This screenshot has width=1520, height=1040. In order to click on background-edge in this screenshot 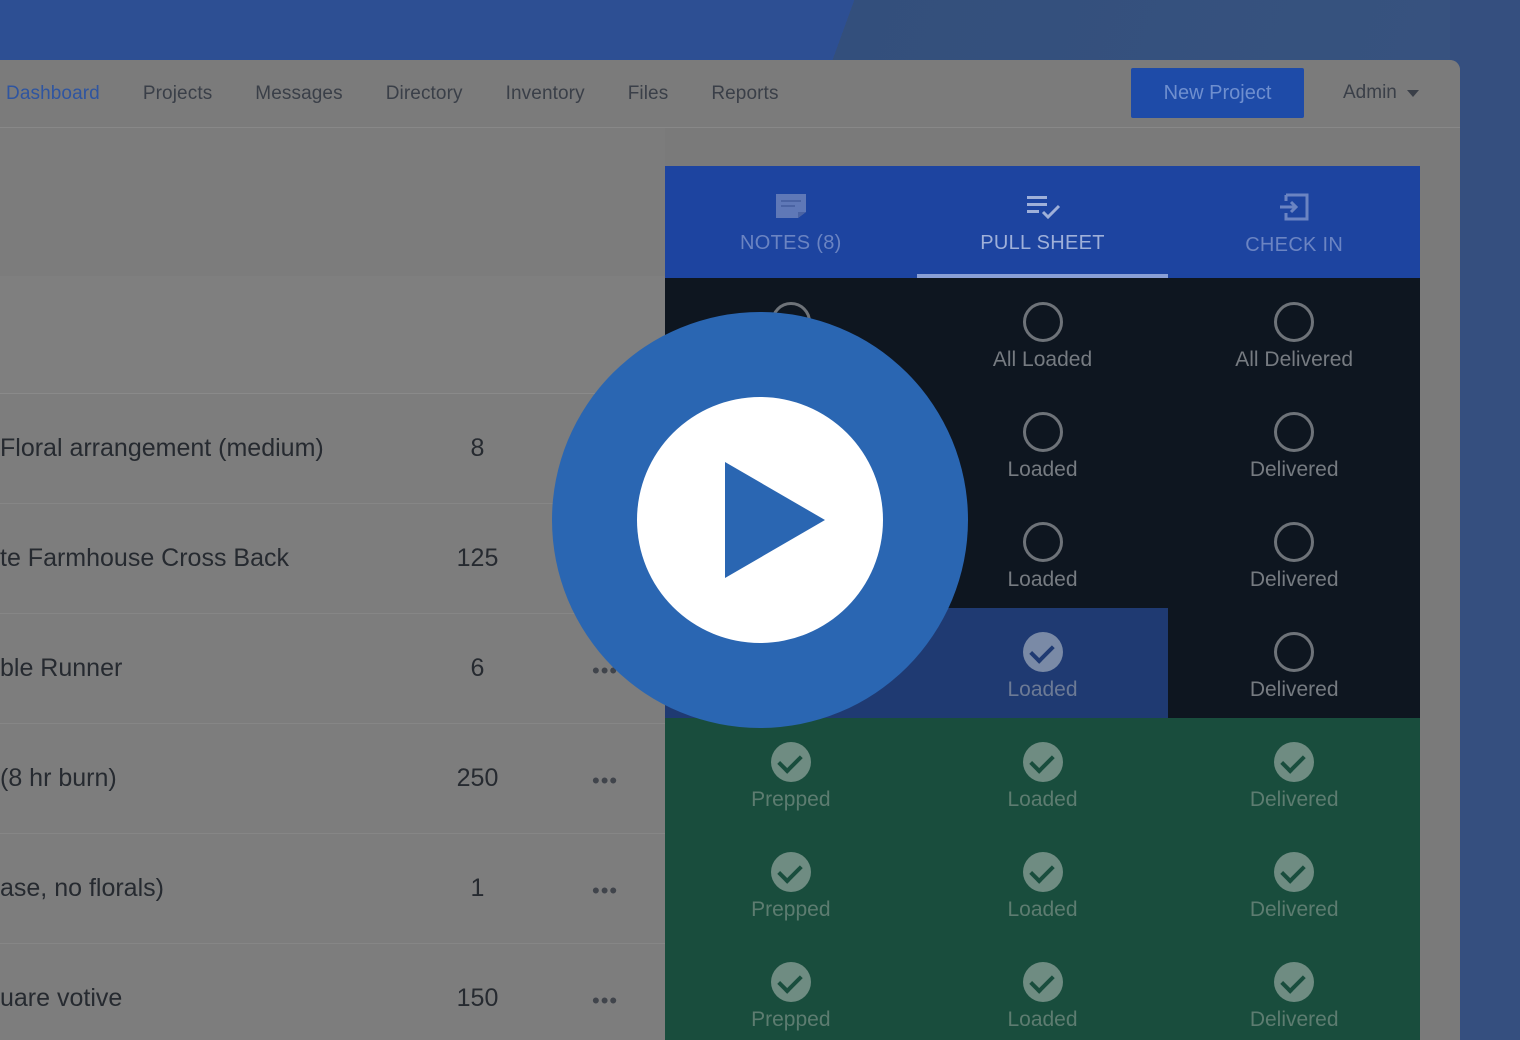, I will do `click(1485, 520)`.